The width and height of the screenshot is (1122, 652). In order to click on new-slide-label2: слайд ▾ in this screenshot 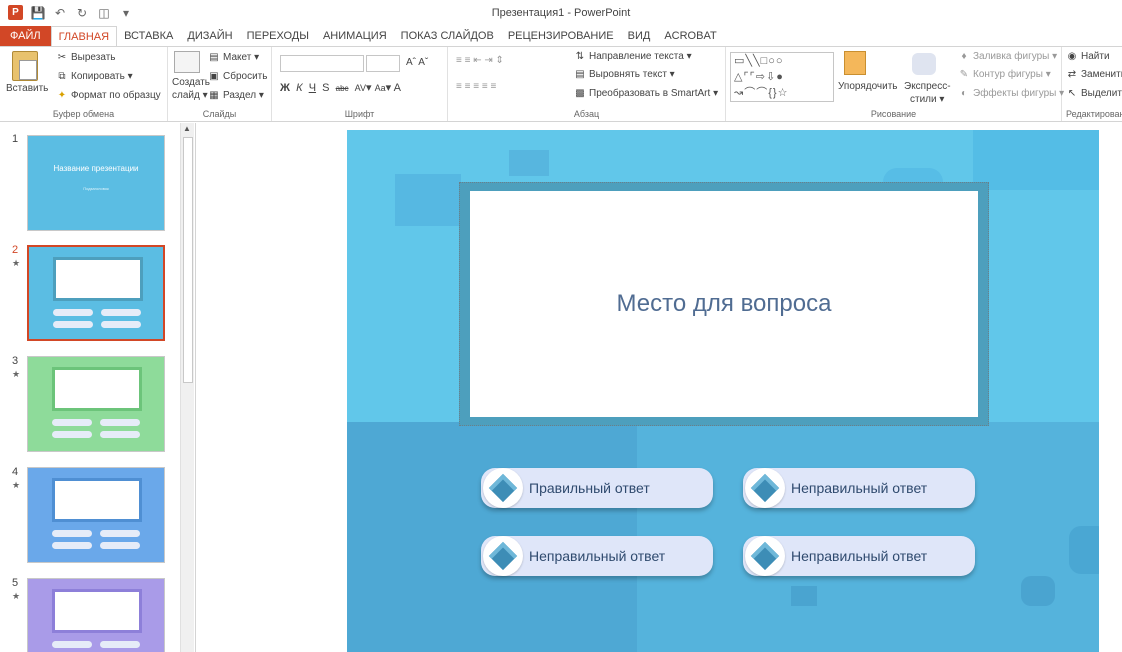, I will do `click(190, 95)`.